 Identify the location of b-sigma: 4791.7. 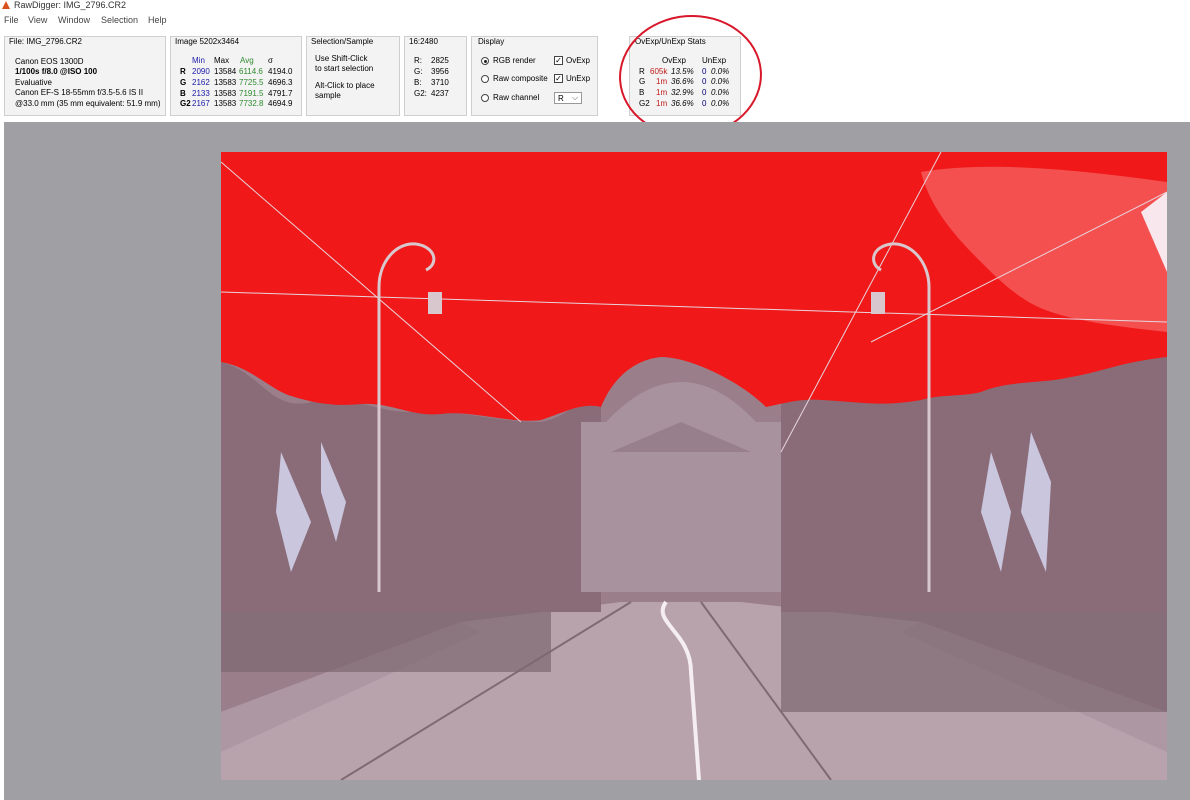
(280, 93).